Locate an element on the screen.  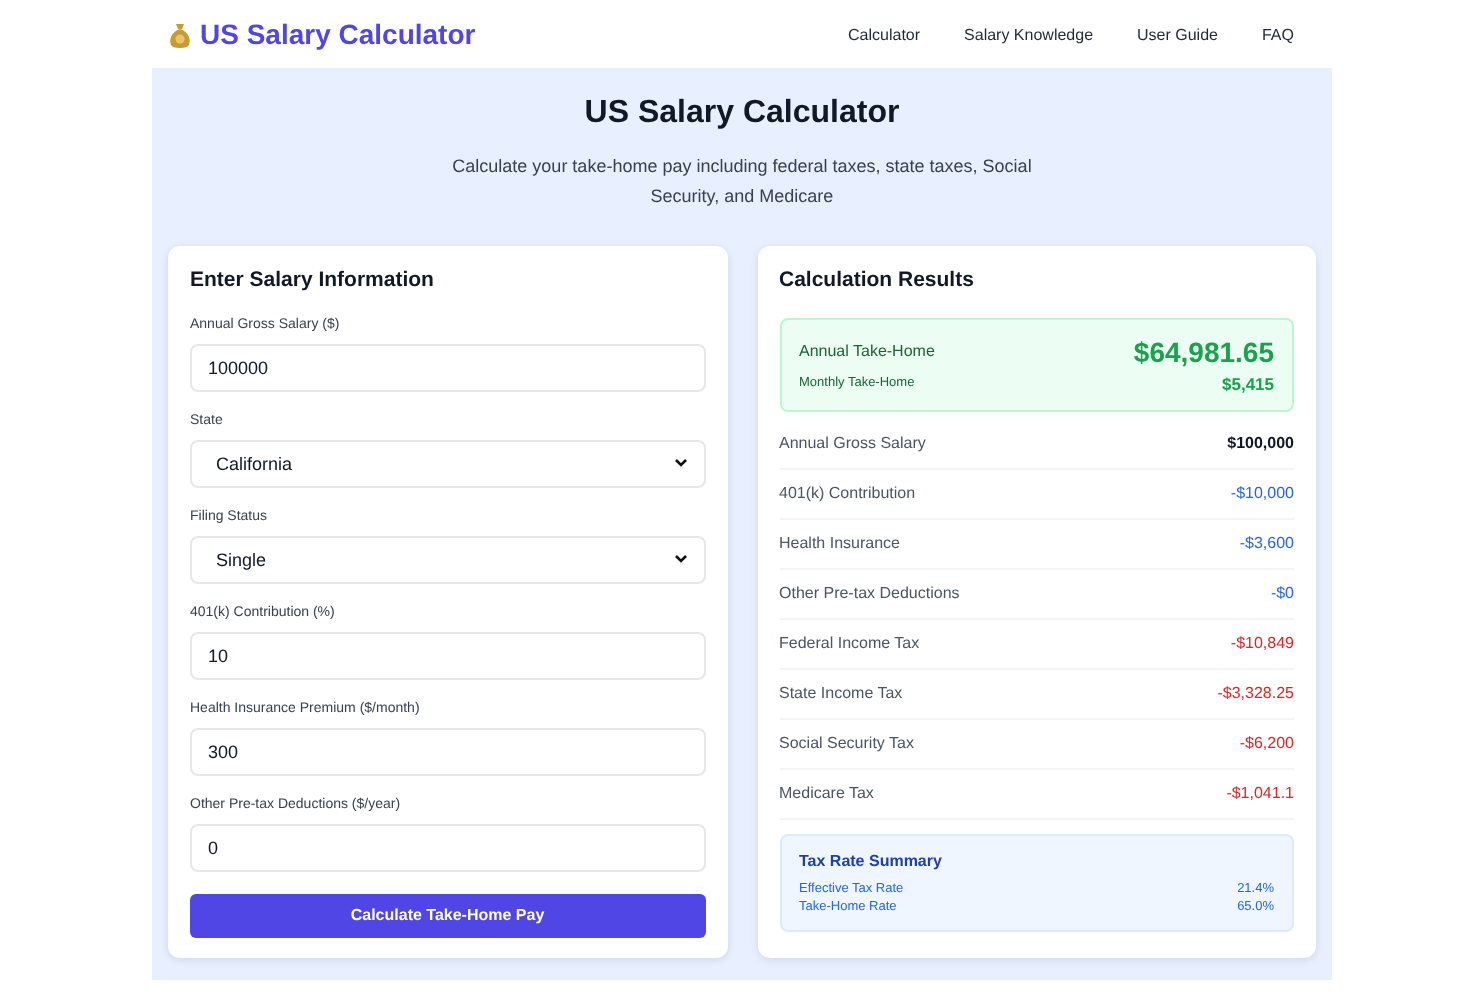
select-value: California is located at coordinates (253, 463).